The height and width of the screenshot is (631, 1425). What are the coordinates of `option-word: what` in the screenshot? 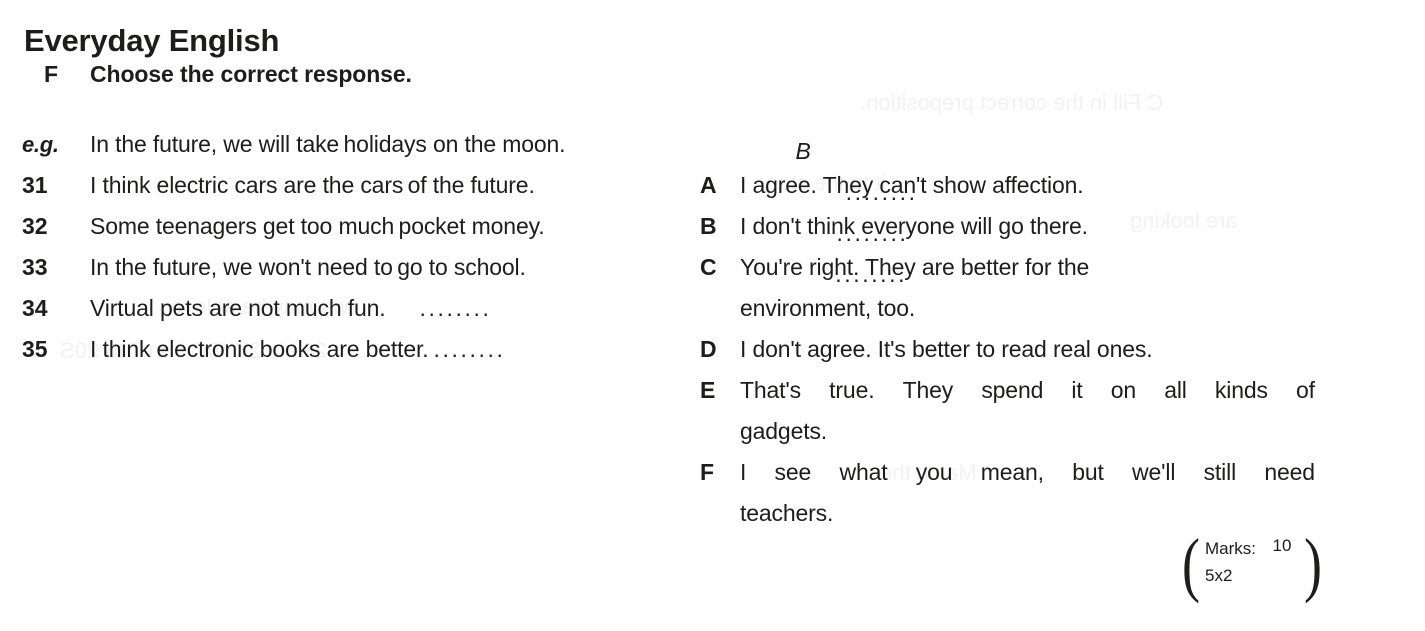 It's located at (863, 472).